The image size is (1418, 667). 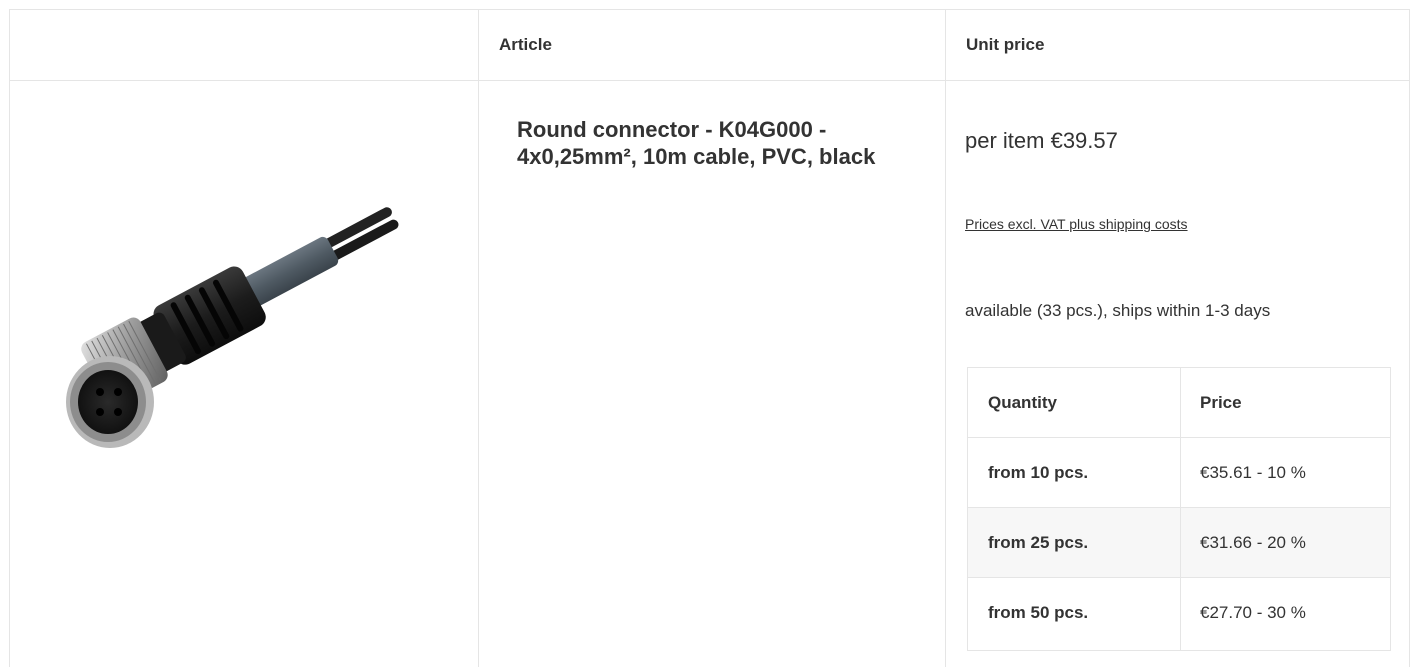 What do you see at coordinates (1038, 542) in the screenshot?
I see `tier-quantity: from 25 pcs.` at bounding box center [1038, 542].